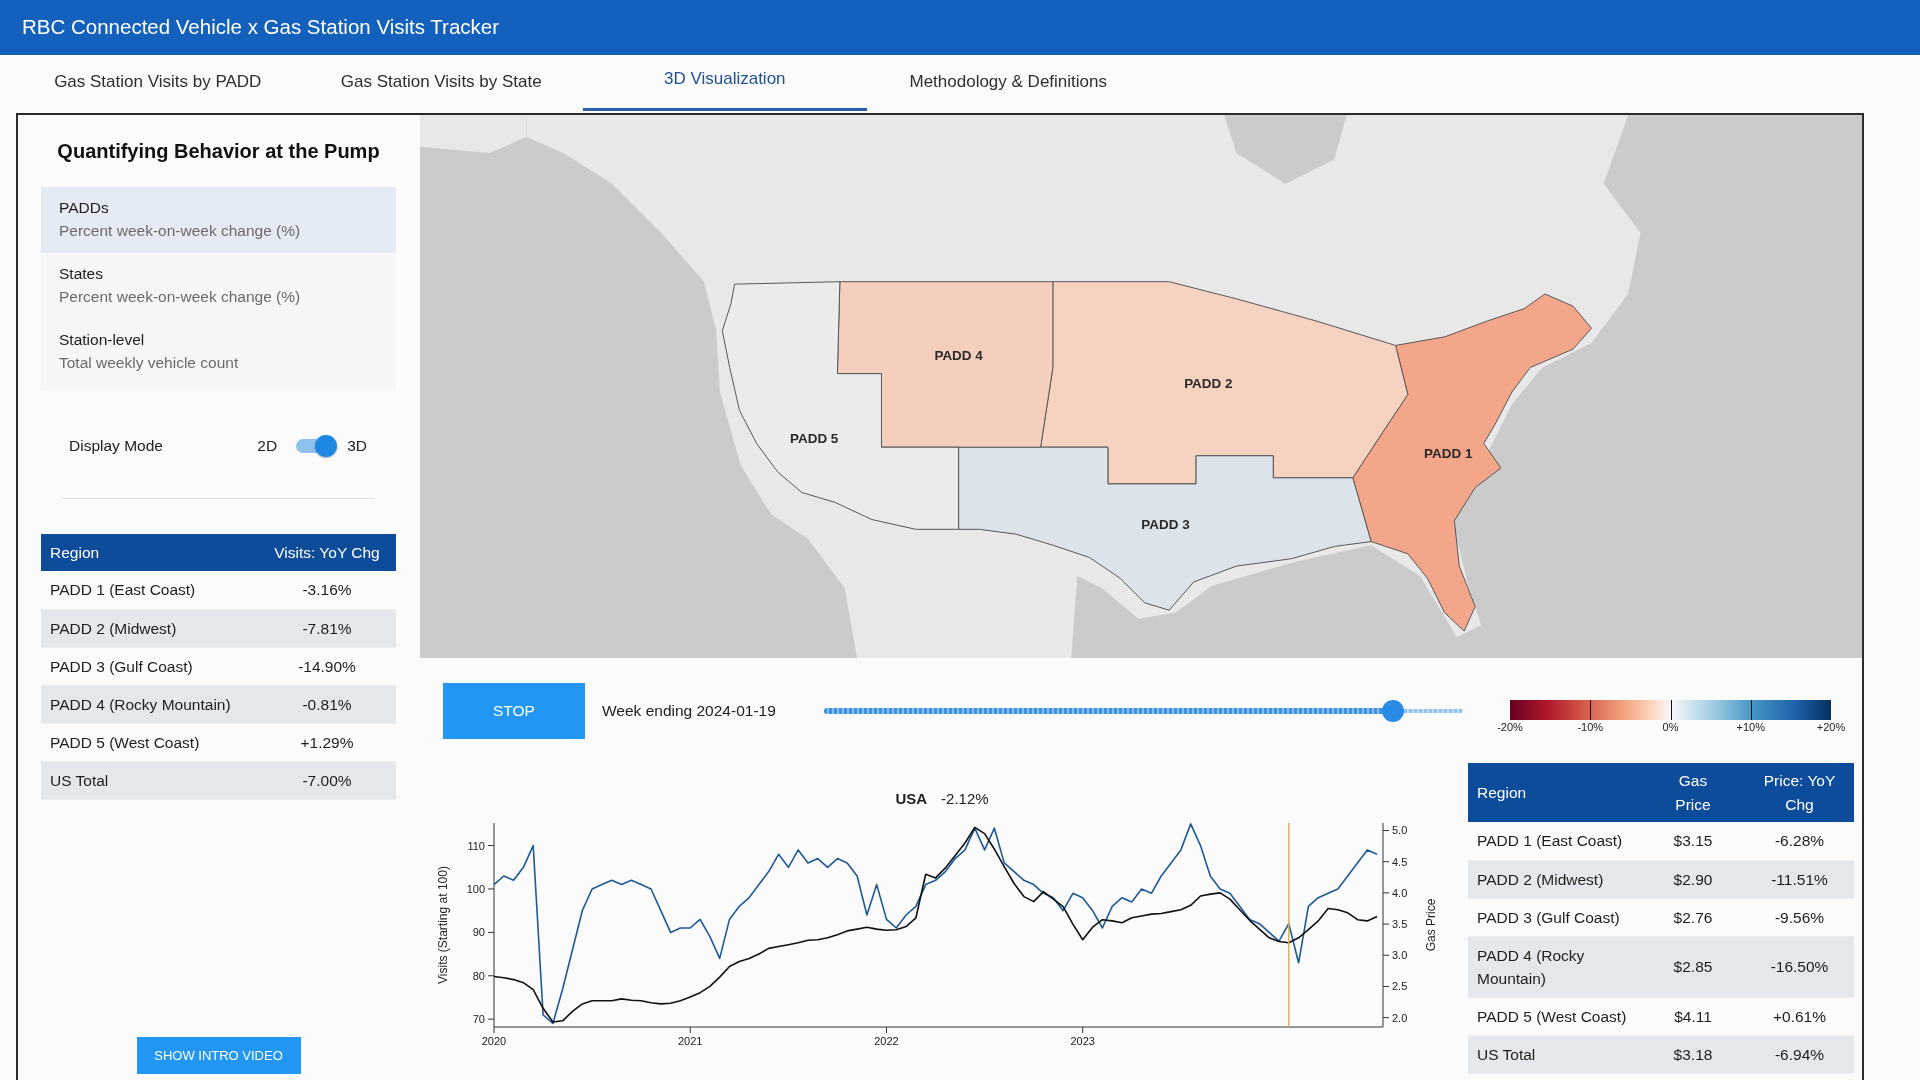 The width and height of the screenshot is (1920, 1080). Describe the element at coordinates (1799, 1016) in the screenshot. I see `table-cell: +0.61%` at that location.